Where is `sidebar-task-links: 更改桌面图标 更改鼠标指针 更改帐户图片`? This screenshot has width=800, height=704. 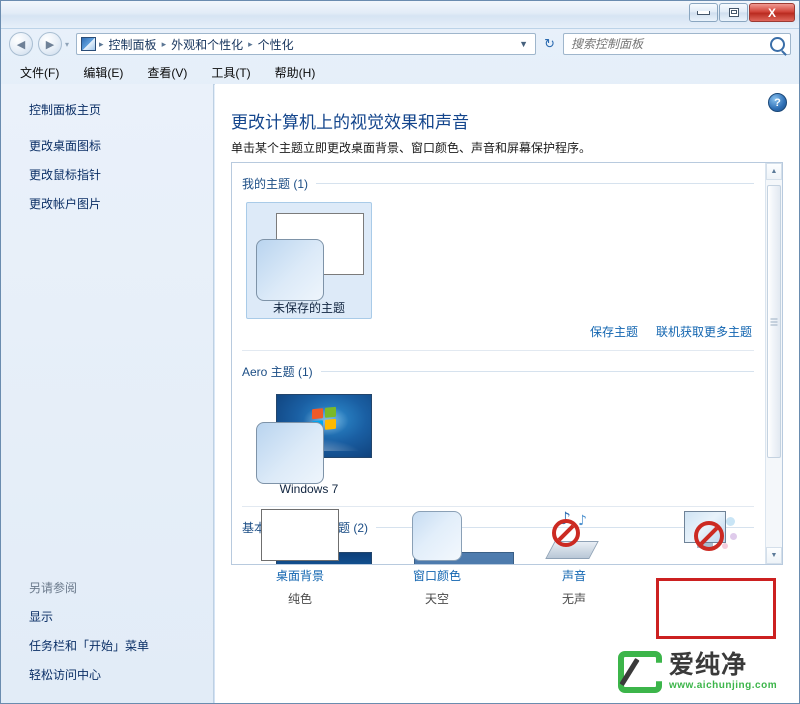
sidebar-task-links: 更改桌面图标 更改鼠标指针 更改帐户图片 is located at coordinates (65, 174).